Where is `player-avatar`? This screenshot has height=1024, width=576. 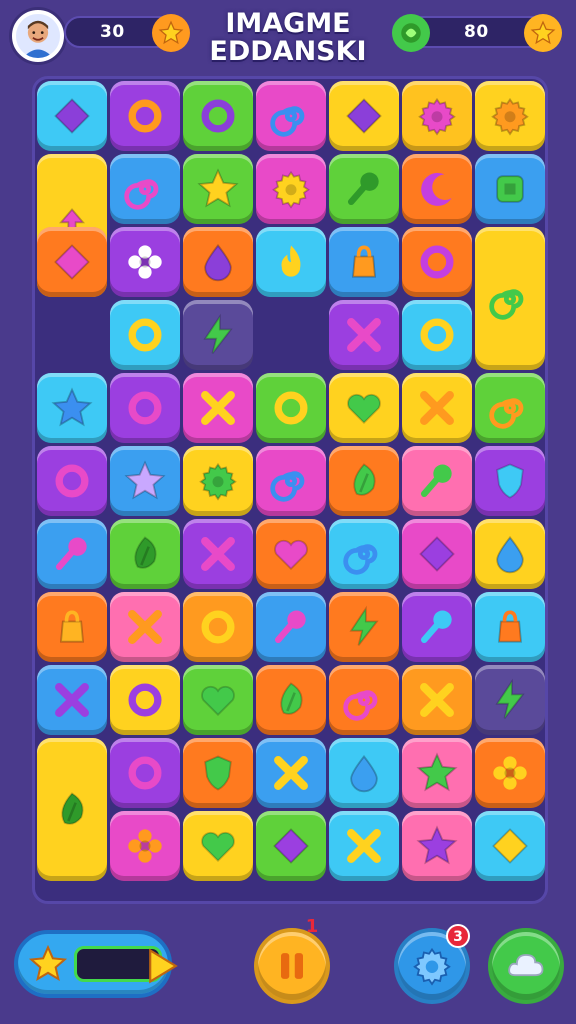
player-avatar is located at coordinates (38, 36).